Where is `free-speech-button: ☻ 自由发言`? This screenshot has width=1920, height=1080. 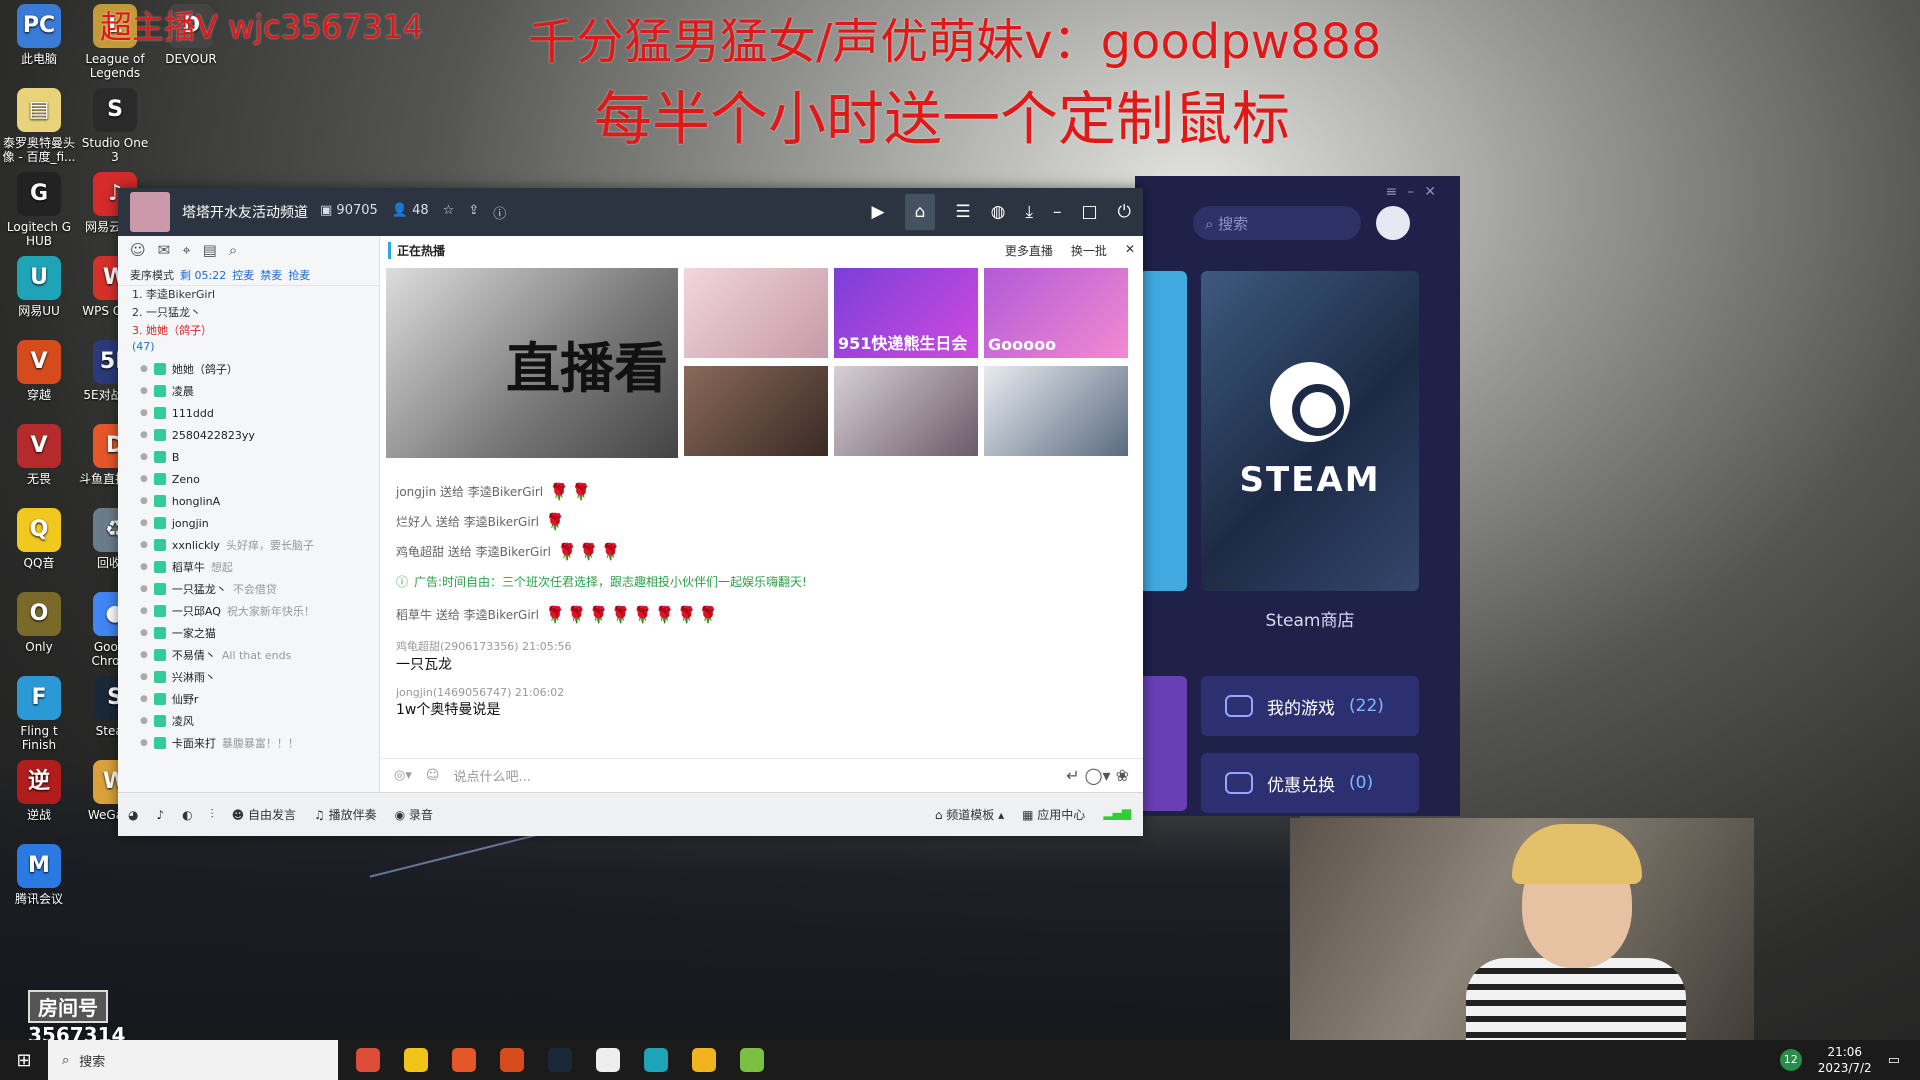 free-speech-button: ☻ 自由发言 is located at coordinates (264, 814).